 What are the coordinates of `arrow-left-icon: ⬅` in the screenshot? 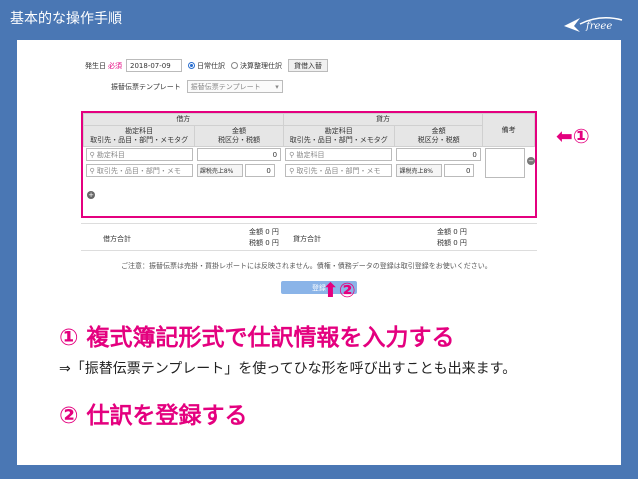 It's located at (564, 136).